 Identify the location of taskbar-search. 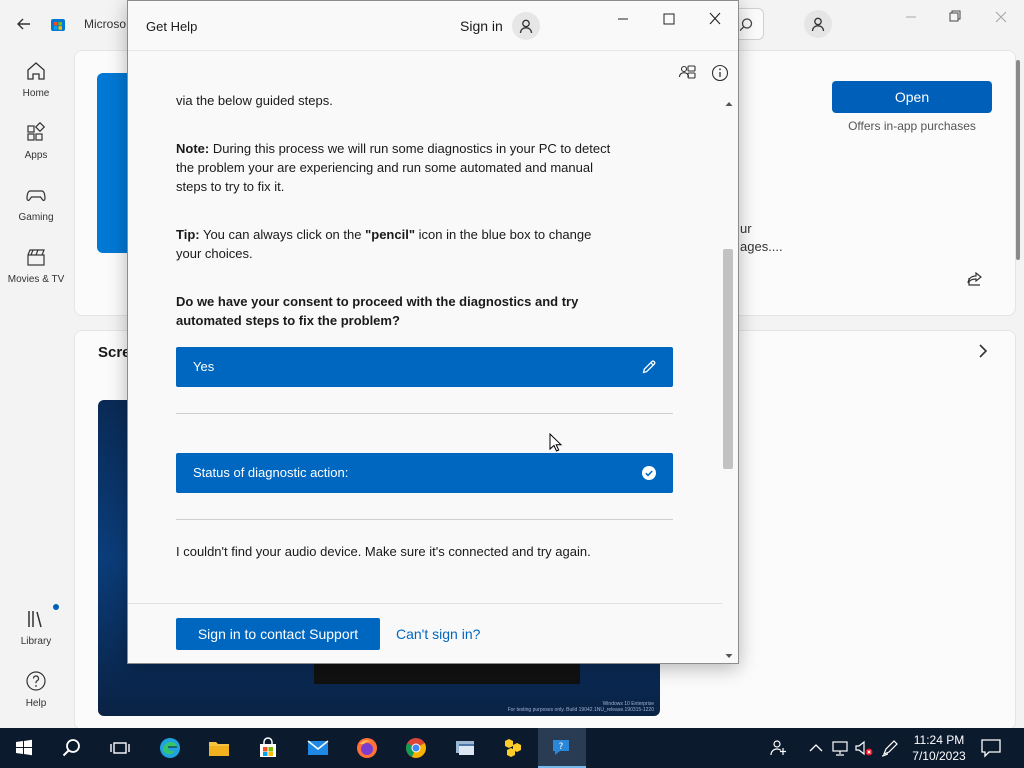
(72, 748).